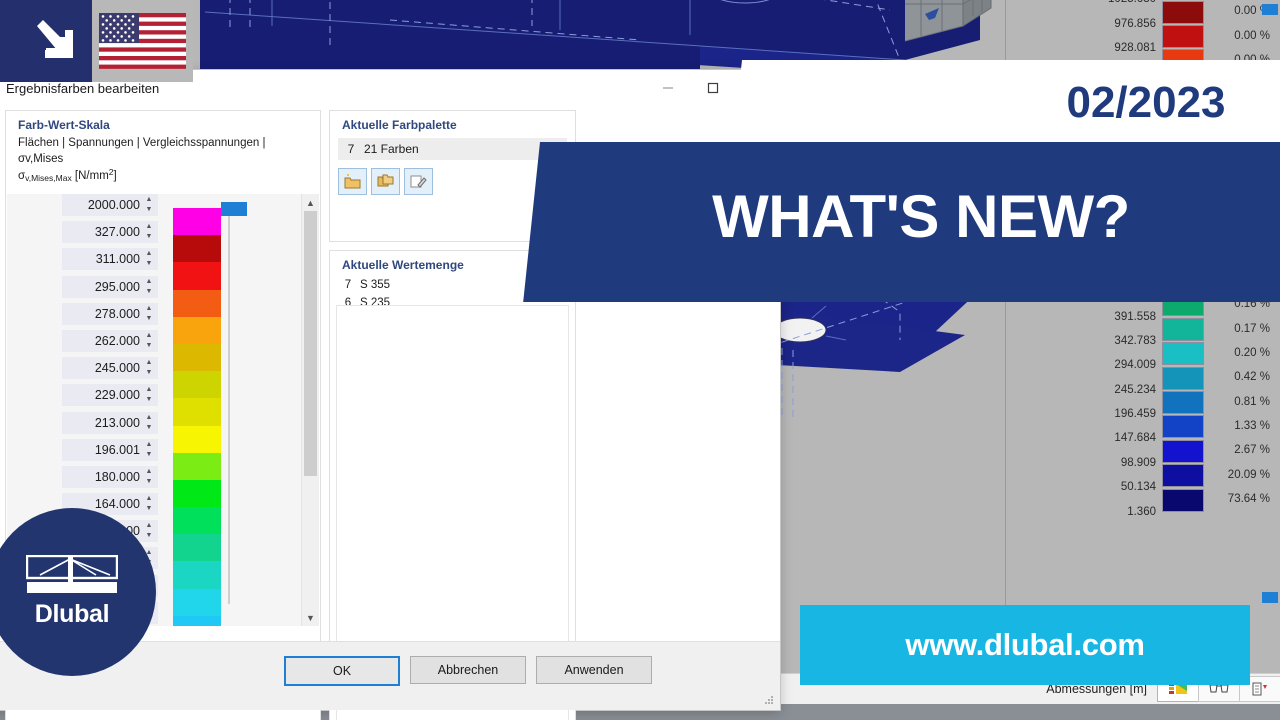  Describe the element at coordinates (1270, 9) in the screenshot. I see `legend-scroll-up` at that location.